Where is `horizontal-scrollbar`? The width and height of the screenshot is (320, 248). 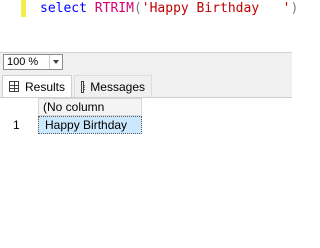 horizontal-scrollbar is located at coordinates (177, 63).